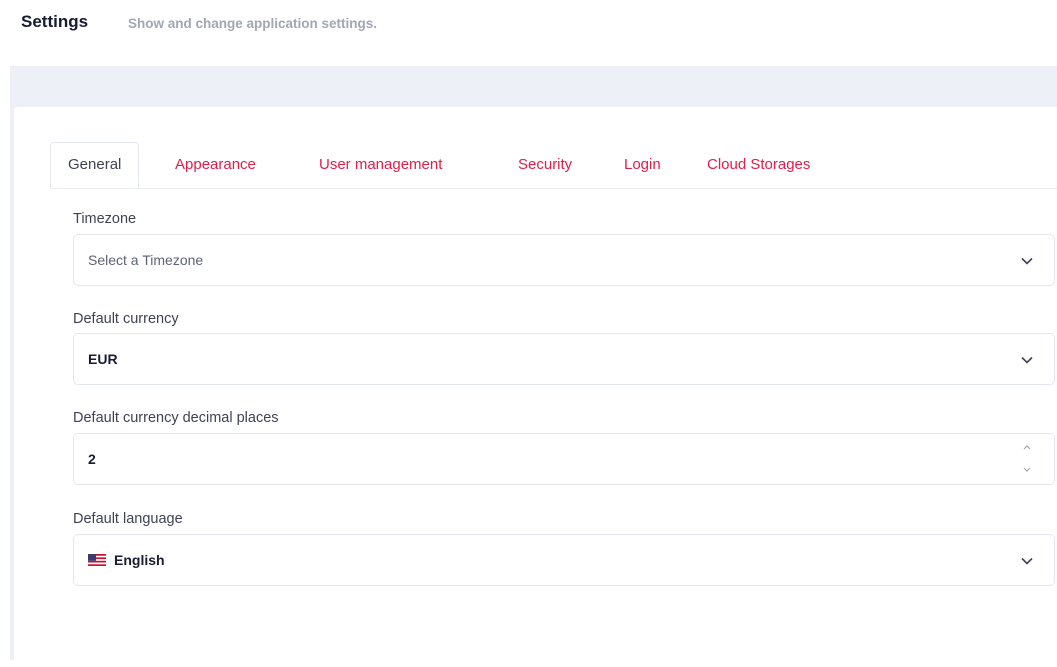 The image size is (1057, 667). What do you see at coordinates (758, 165) in the screenshot?
I see `tab-cloud-storages: Cloud Storages` at bounding box center [758, 165].